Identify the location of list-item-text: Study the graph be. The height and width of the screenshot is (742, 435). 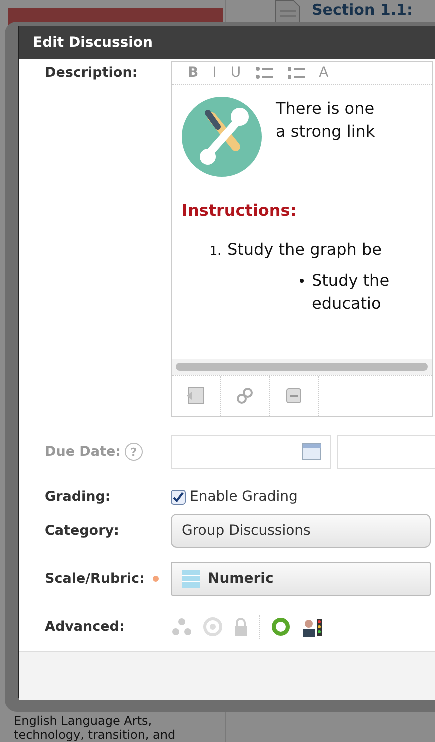
(304, 250).